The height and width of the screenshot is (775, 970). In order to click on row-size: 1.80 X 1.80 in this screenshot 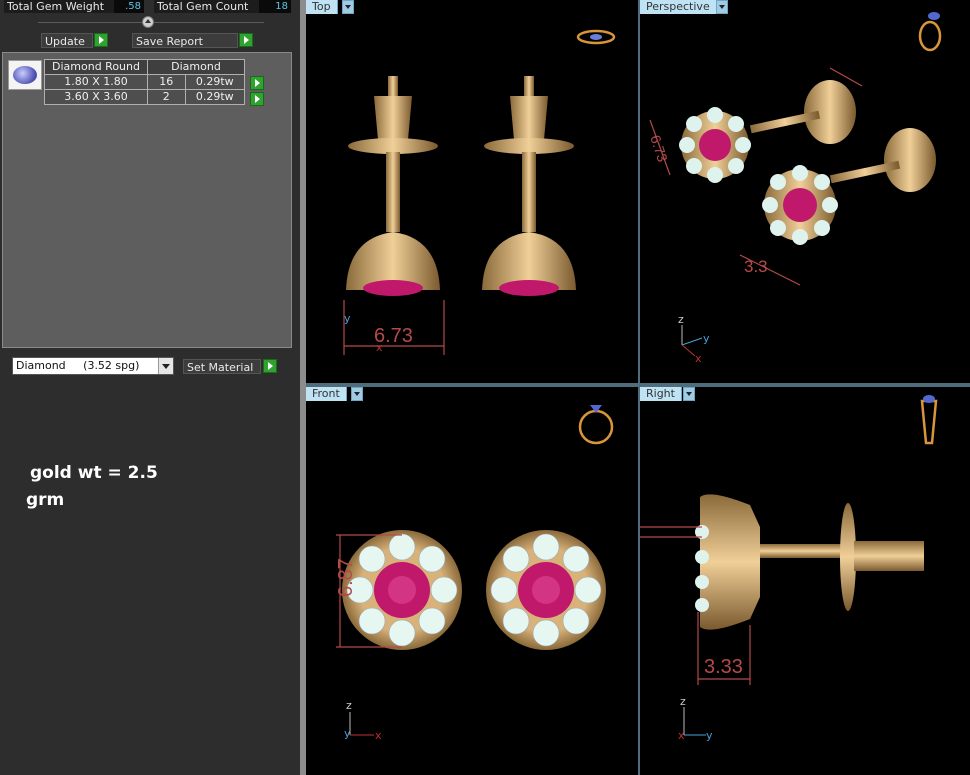, I will do `click(96, 82)`.